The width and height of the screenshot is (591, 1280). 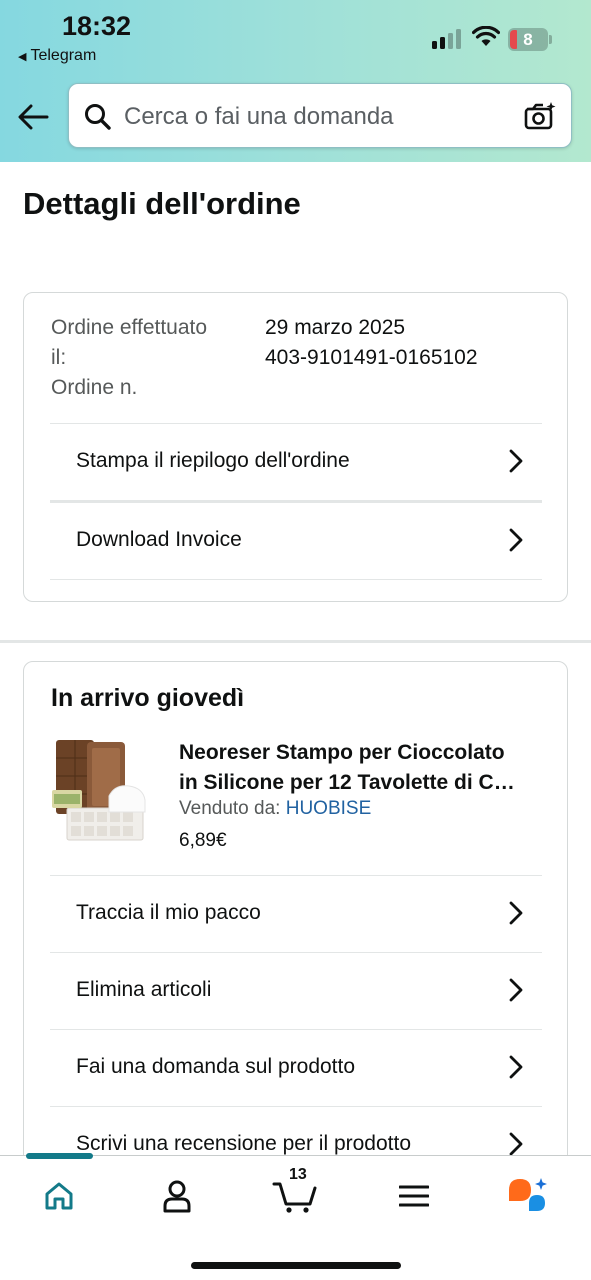 I want to click on order-date: 29 marzo 2025, so click(x=335, y=327).